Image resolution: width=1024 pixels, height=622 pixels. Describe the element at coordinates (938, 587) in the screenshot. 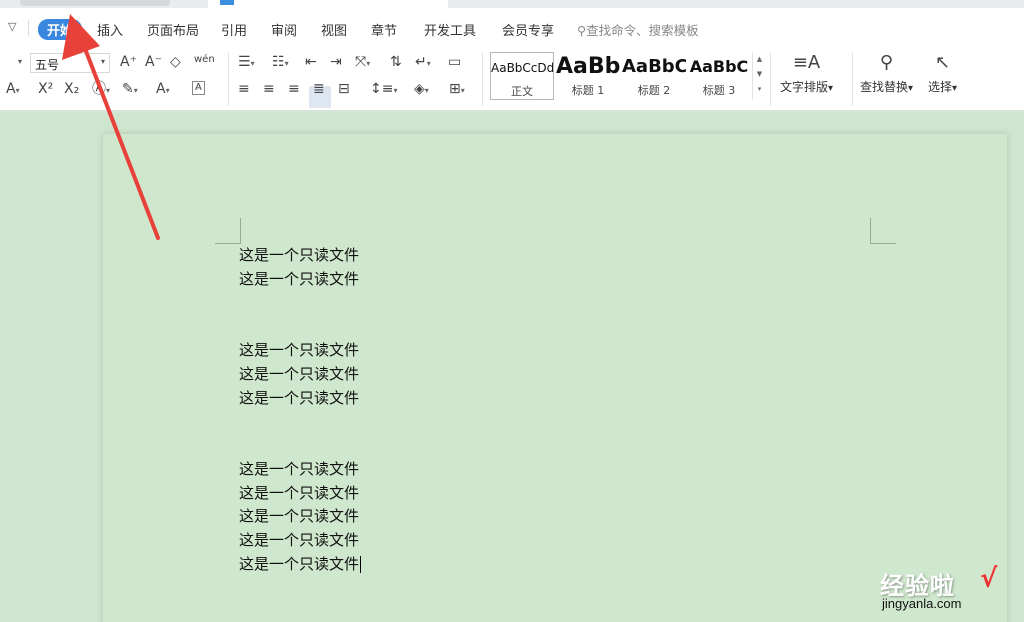

I see `watermark: 经验啦 √ jingyanla.com` at that location.